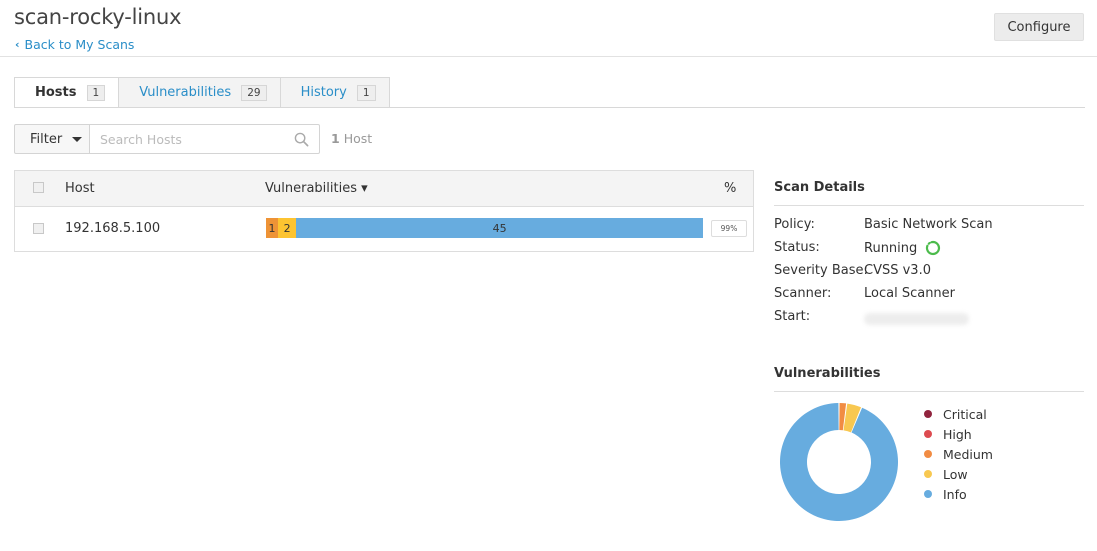 The width and height of the screenshot is (1097, 551). What do you see at coordinates (548, 56) in the screenshot?
I see `header-divider` at bounding box center [548, 56].